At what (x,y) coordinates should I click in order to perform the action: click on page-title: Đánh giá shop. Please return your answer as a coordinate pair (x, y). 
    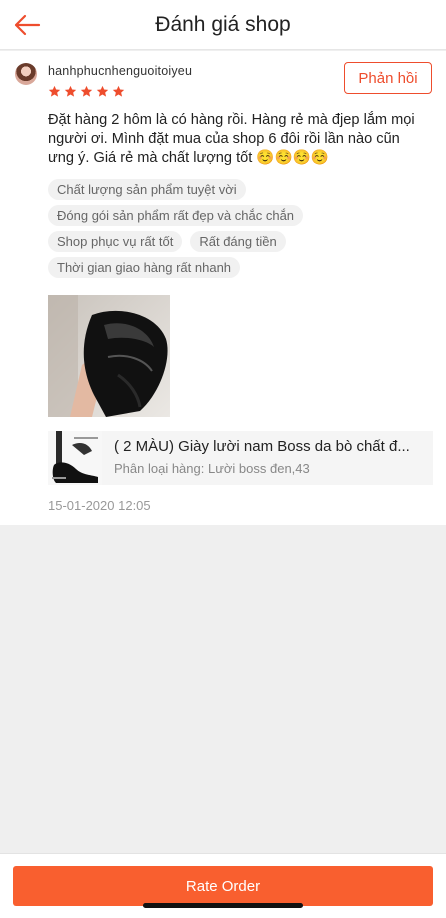
    Looking at the image, I should click on (223, 24).